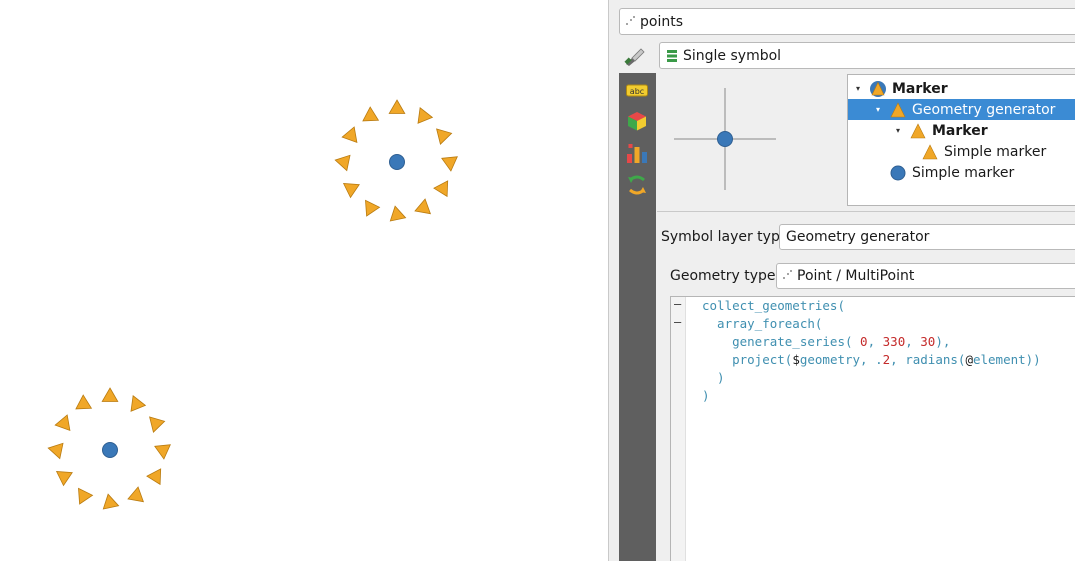 The image size is (1075, 561). What do you see at coordinates (637, 185) in the screenshot?
I see `history-icon` at bounding box center [637, 185].